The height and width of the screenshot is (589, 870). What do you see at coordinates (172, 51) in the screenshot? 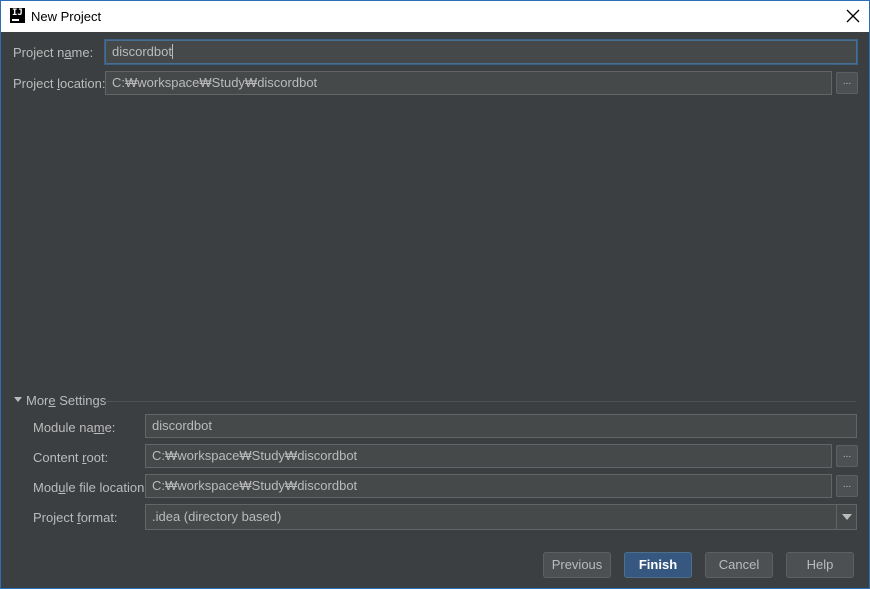
I see `text-caret` at bounding box center [172, 51].